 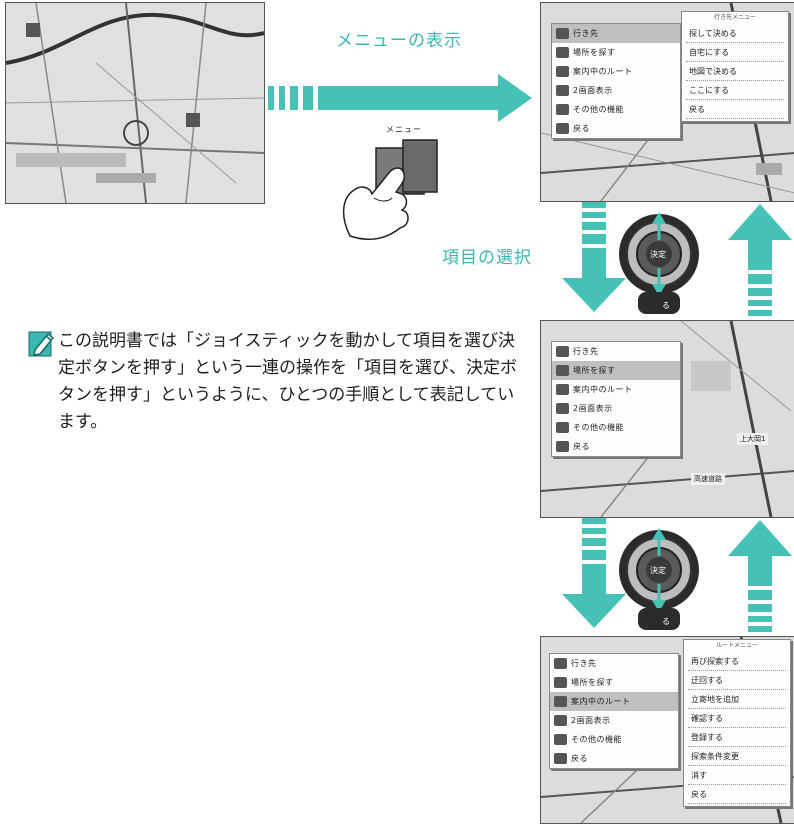 What do you see at coordinates (399, 41) in the screenshot?
I see `menu-display-label: メニューの表示` at bounding box center [399, 41].